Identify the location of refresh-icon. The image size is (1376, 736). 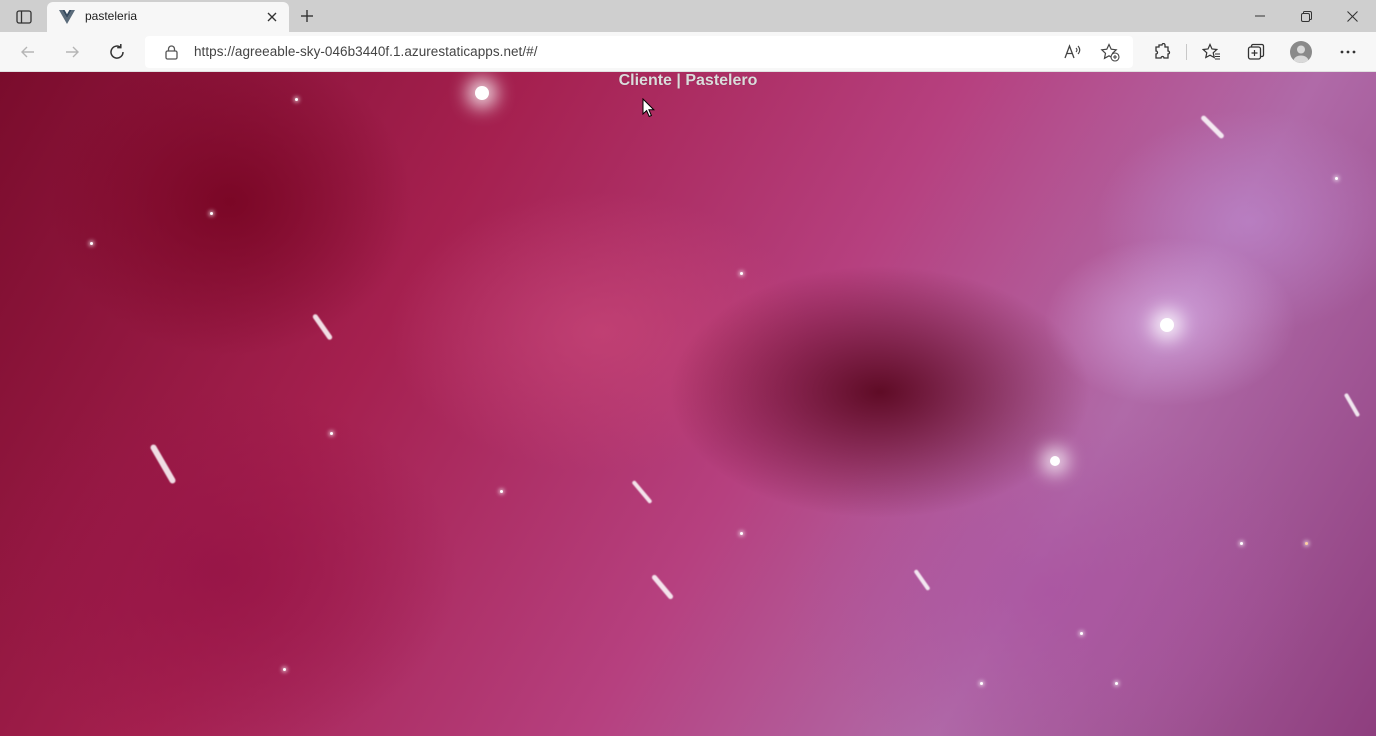
(117, 51).